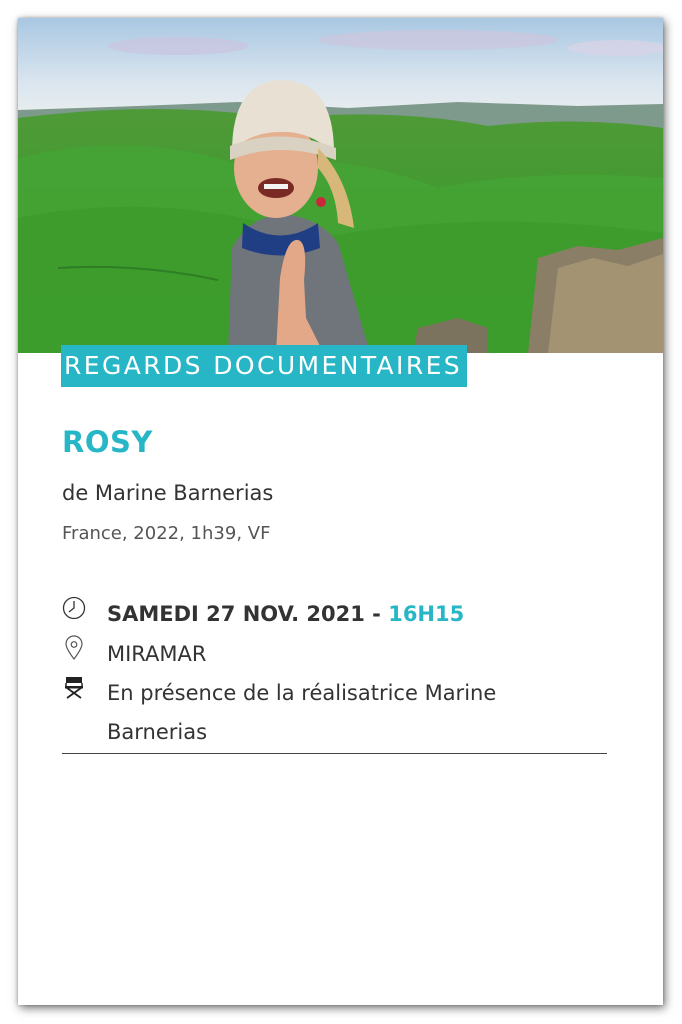 This screenshot has height=1024, width=682. I want to click on film-meta: France, 2022, 1h39, VF, so click(166, 533).